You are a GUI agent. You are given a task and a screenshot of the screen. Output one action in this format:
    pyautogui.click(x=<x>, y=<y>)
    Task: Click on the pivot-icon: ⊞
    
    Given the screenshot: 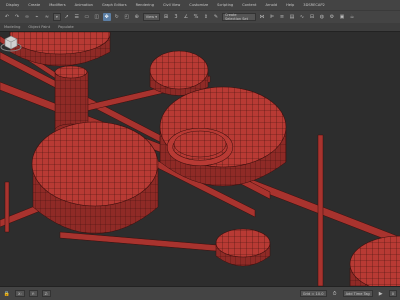 What is the action you would take?
    pyautogui.click(x=166, y=17)
    